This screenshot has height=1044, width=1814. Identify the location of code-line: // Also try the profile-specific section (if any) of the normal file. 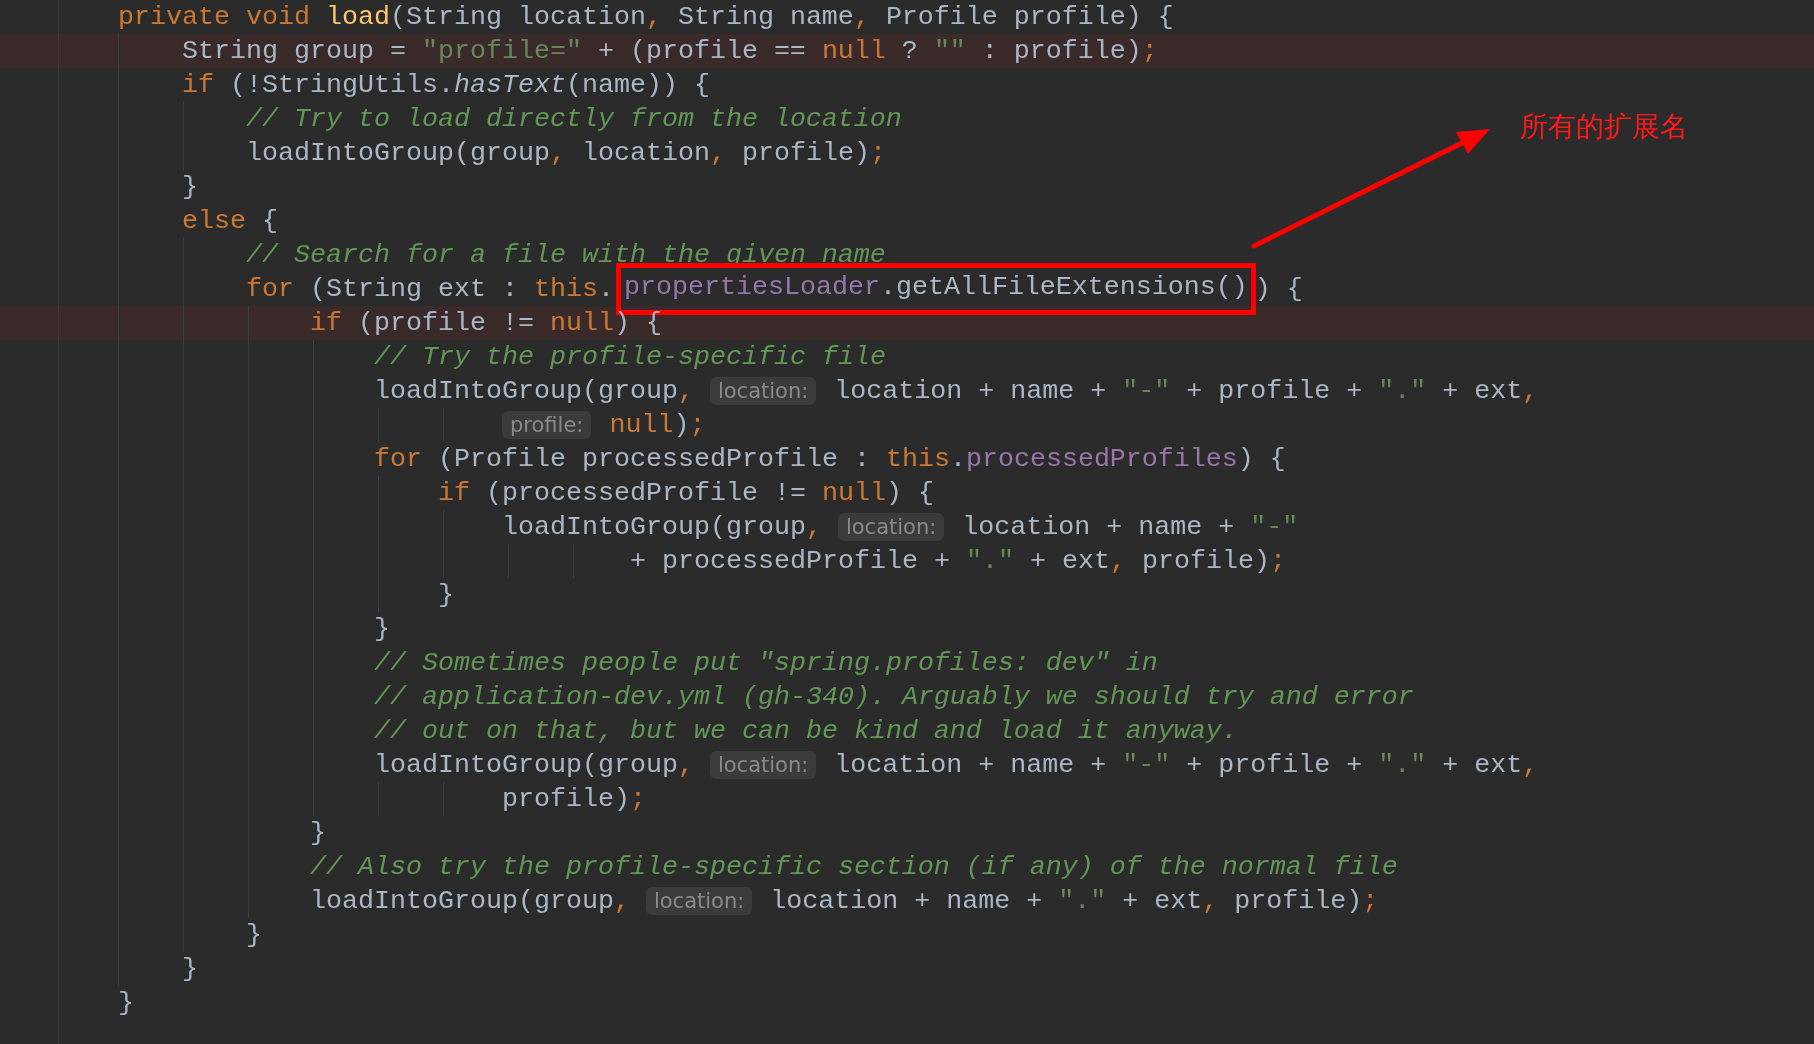
(907, 867).